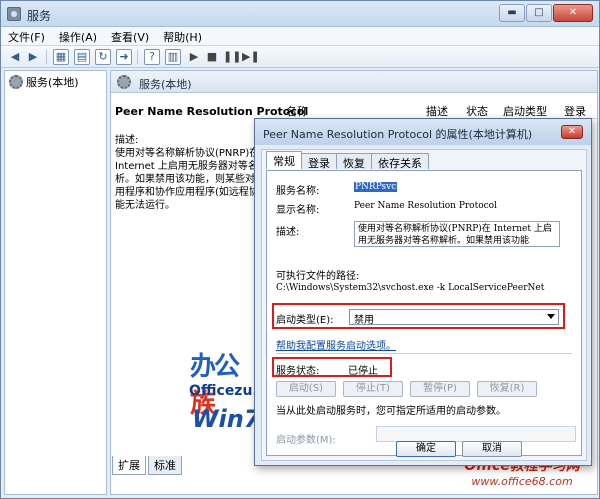  Describe the element at coordinates (194, 57) in the screenshot. I see `play-icon: ▶` at that location.